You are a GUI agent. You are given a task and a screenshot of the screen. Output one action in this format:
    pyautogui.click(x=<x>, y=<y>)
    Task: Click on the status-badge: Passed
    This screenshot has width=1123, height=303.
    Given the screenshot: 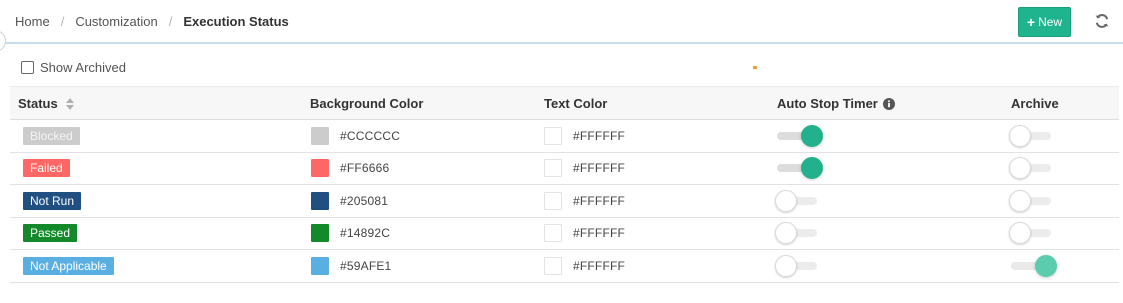 What is the action you would take?
    pyautogui.click(x=50, y=233)
    